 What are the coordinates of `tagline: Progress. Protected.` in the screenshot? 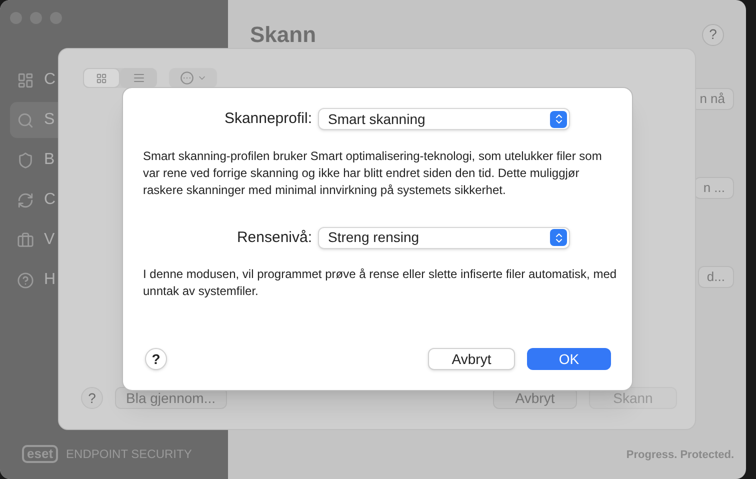 It's located at (680, 455).